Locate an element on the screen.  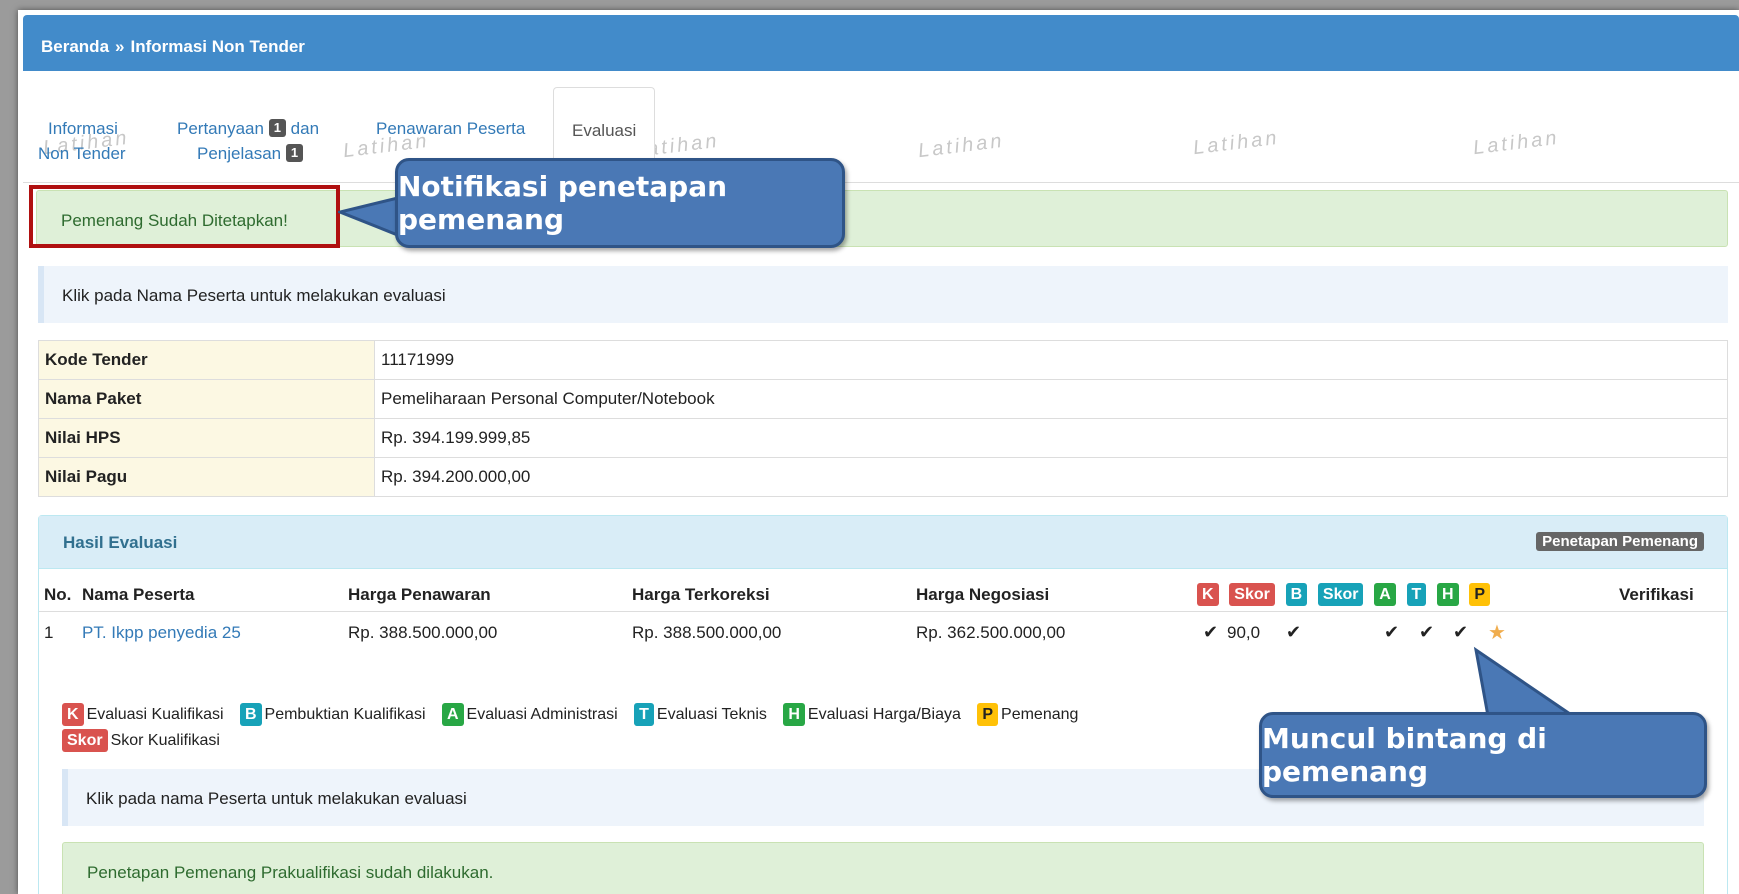
notification-callout: Notifikasi penetapan pemenang is located at coordinates (620, 203).